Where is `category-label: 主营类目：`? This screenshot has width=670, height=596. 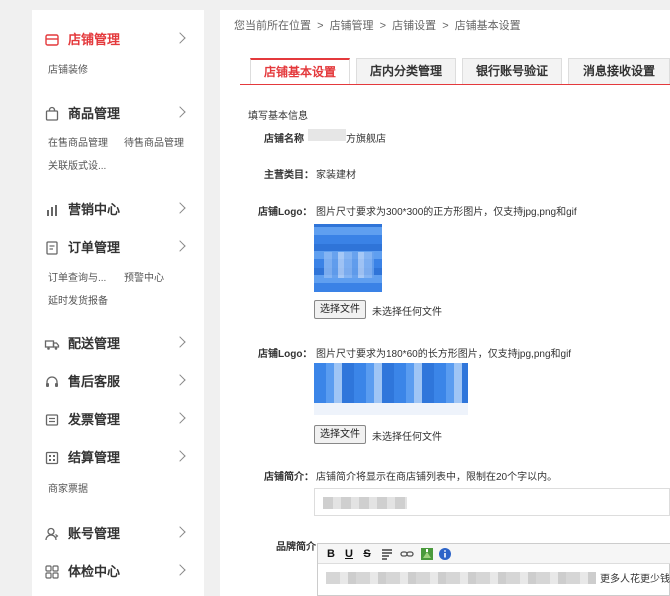 category-label: 主营类目： is located at coordinates (289, 175).